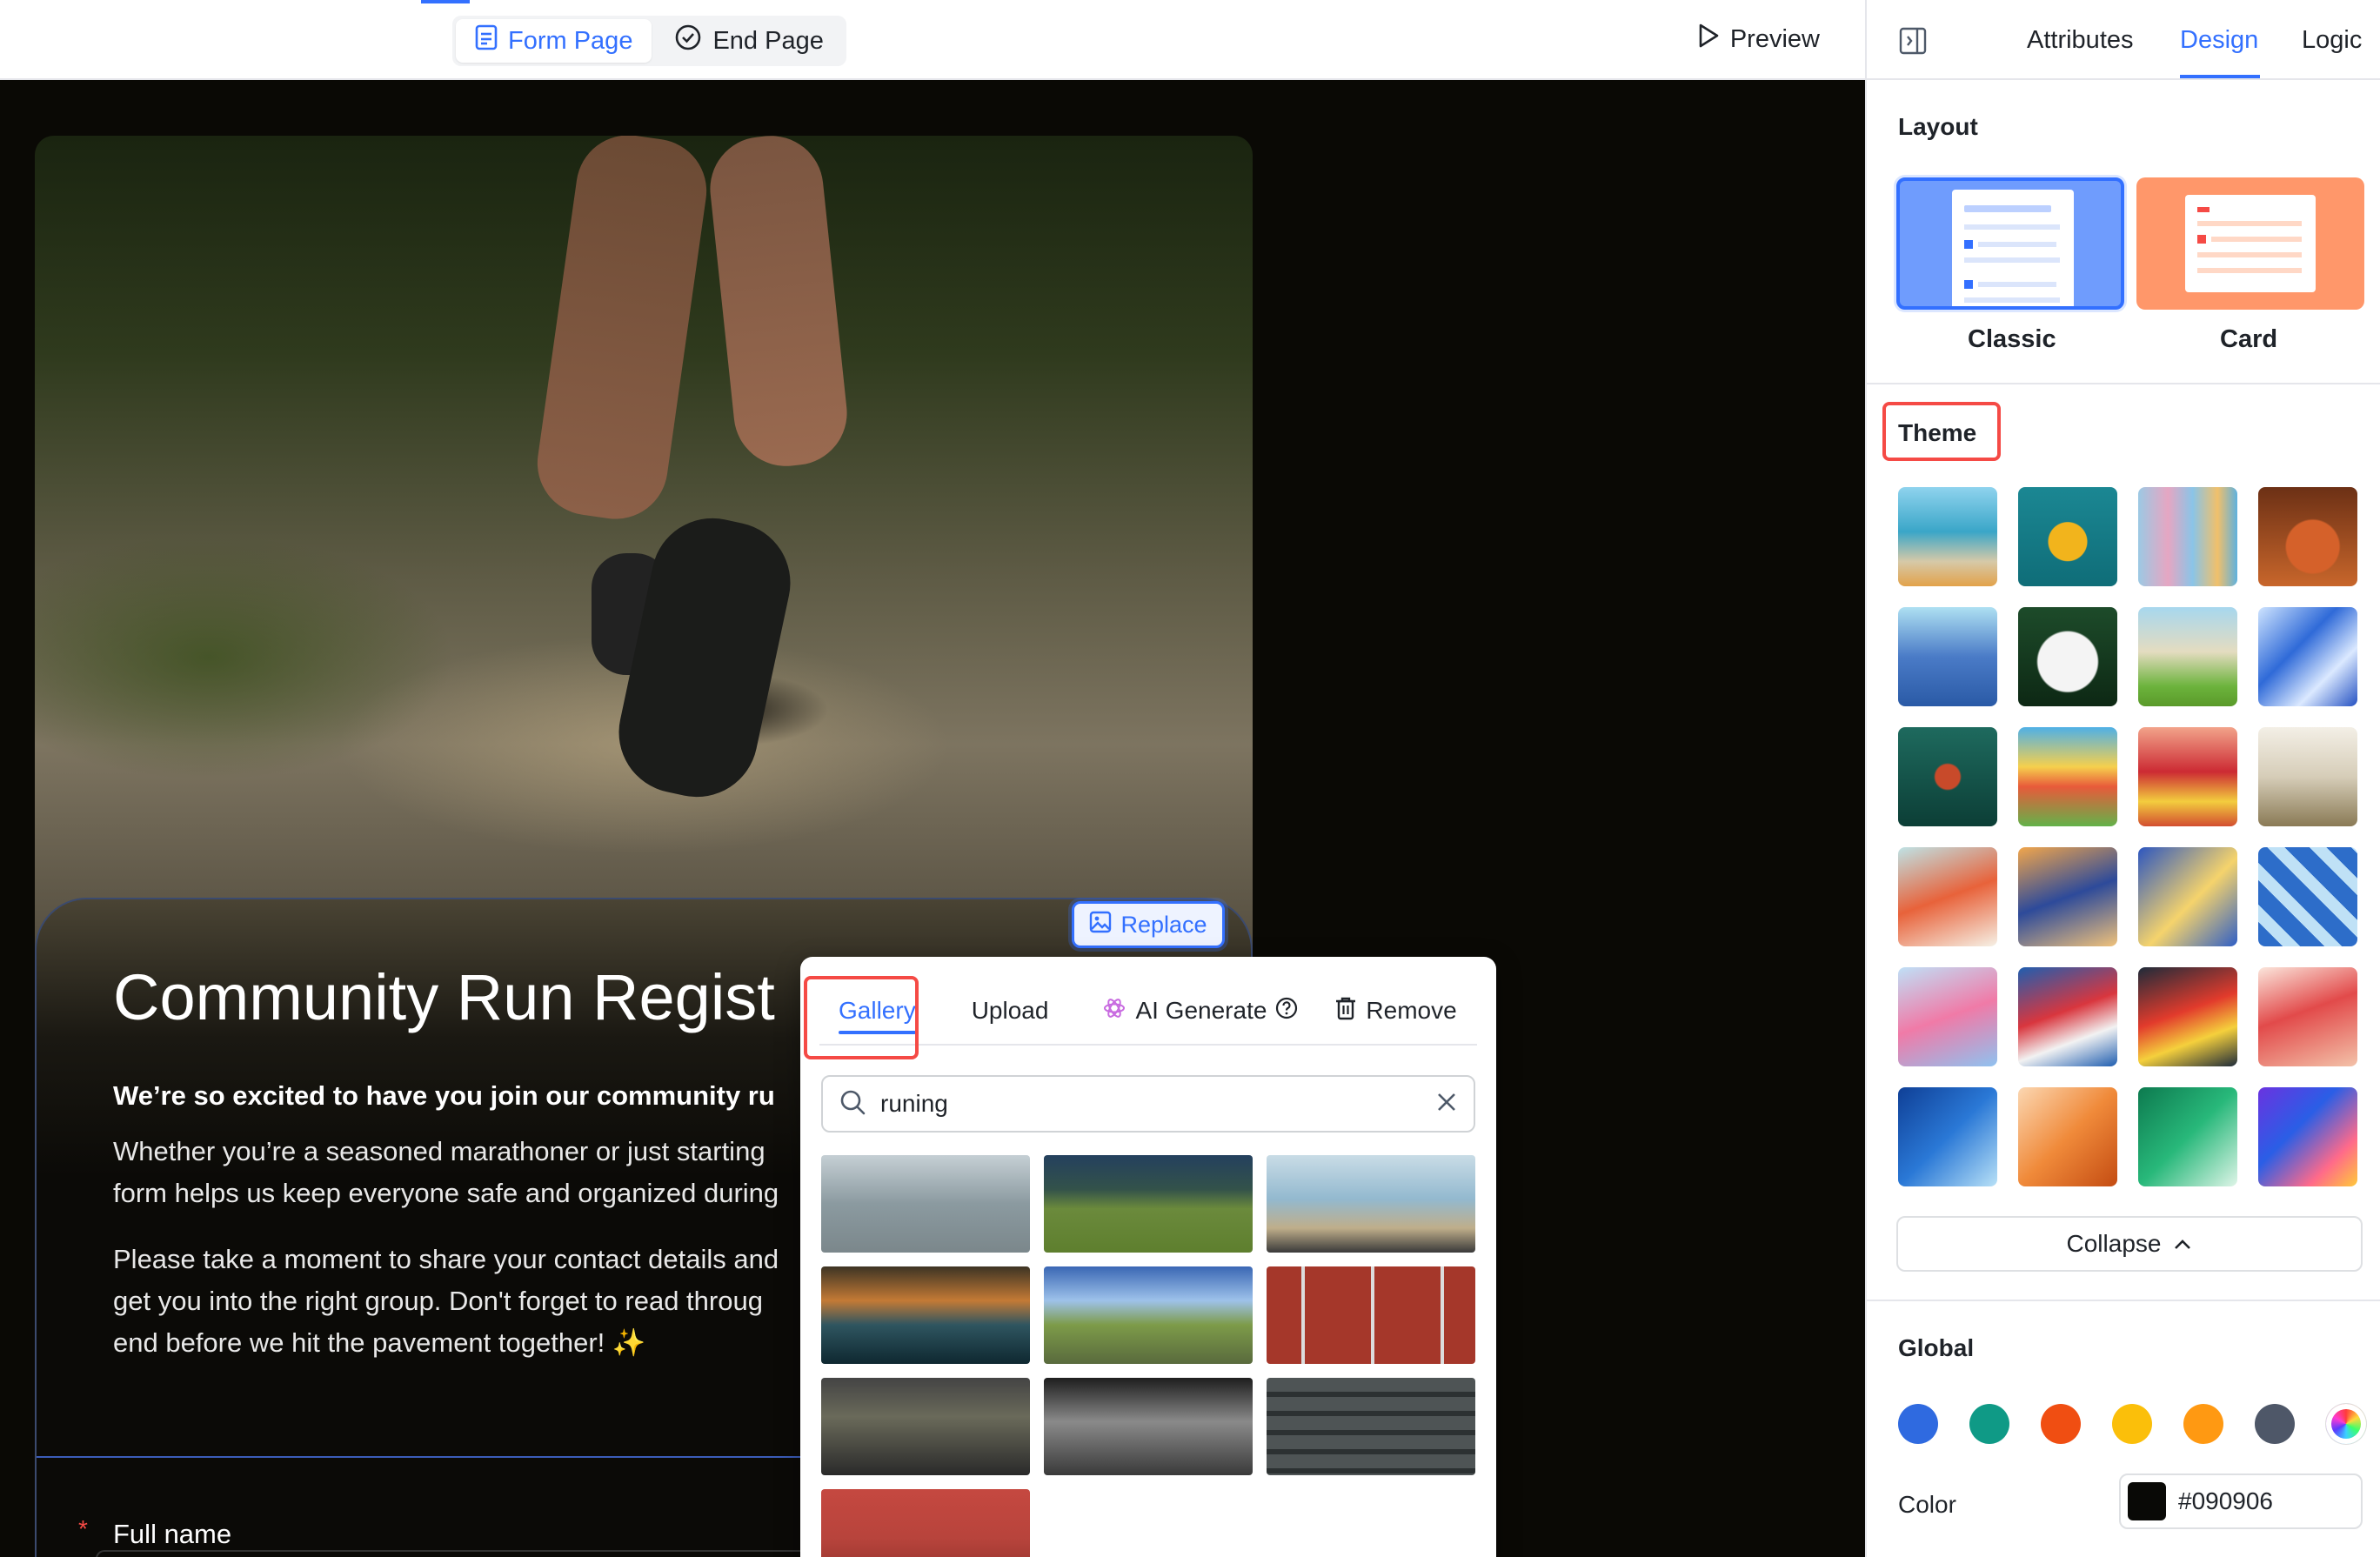 The width and height of the screenshot is (2380, 1557). What do you see at coordinates (2127, 836) in the screenshot?
I see `theme-grid` at bounding box center [2127, 836].